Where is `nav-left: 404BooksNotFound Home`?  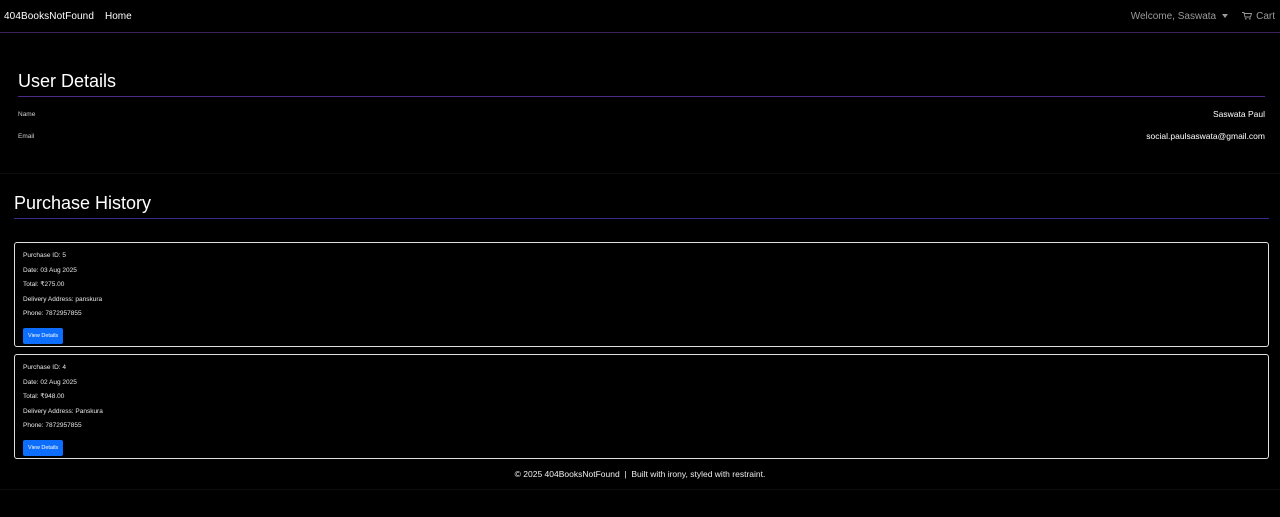 nav-left: 404BooksNotFound Home is located at coordinates (68, 16).